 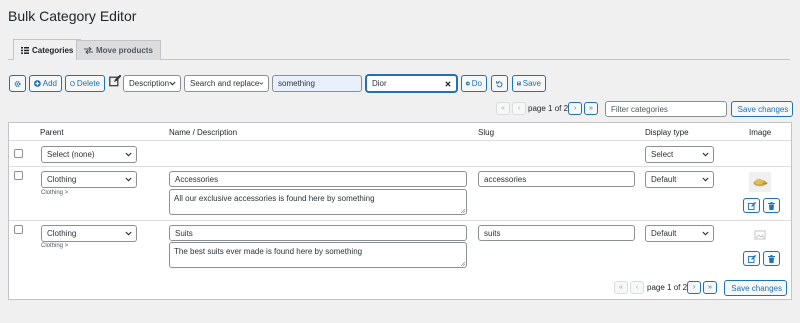 I want to click on add-label: Add, so click(x=49, y=83).